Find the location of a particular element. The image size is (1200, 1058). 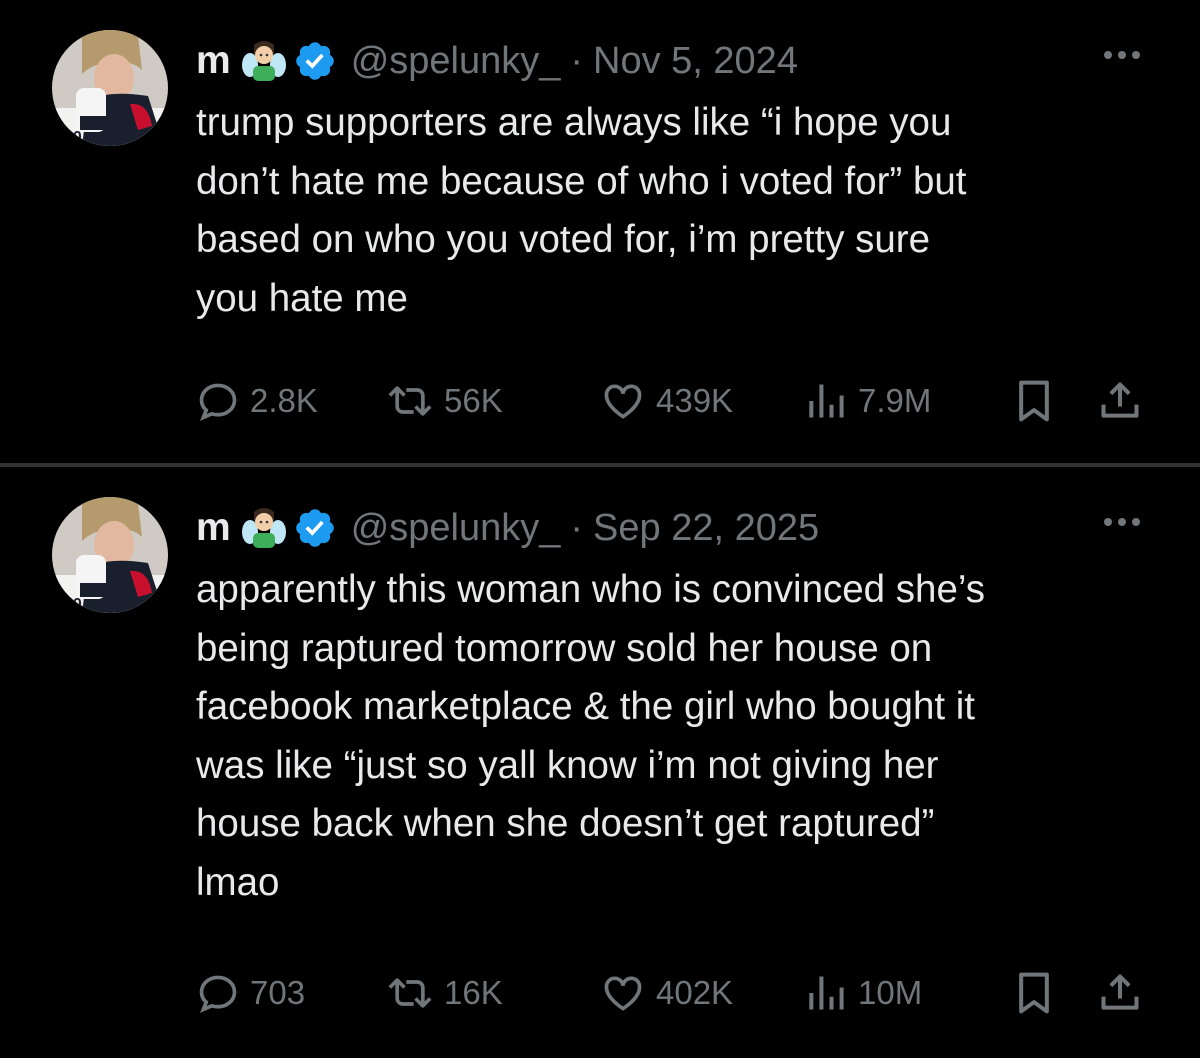

repost-button: 16K is located at coordinates (444, 993).